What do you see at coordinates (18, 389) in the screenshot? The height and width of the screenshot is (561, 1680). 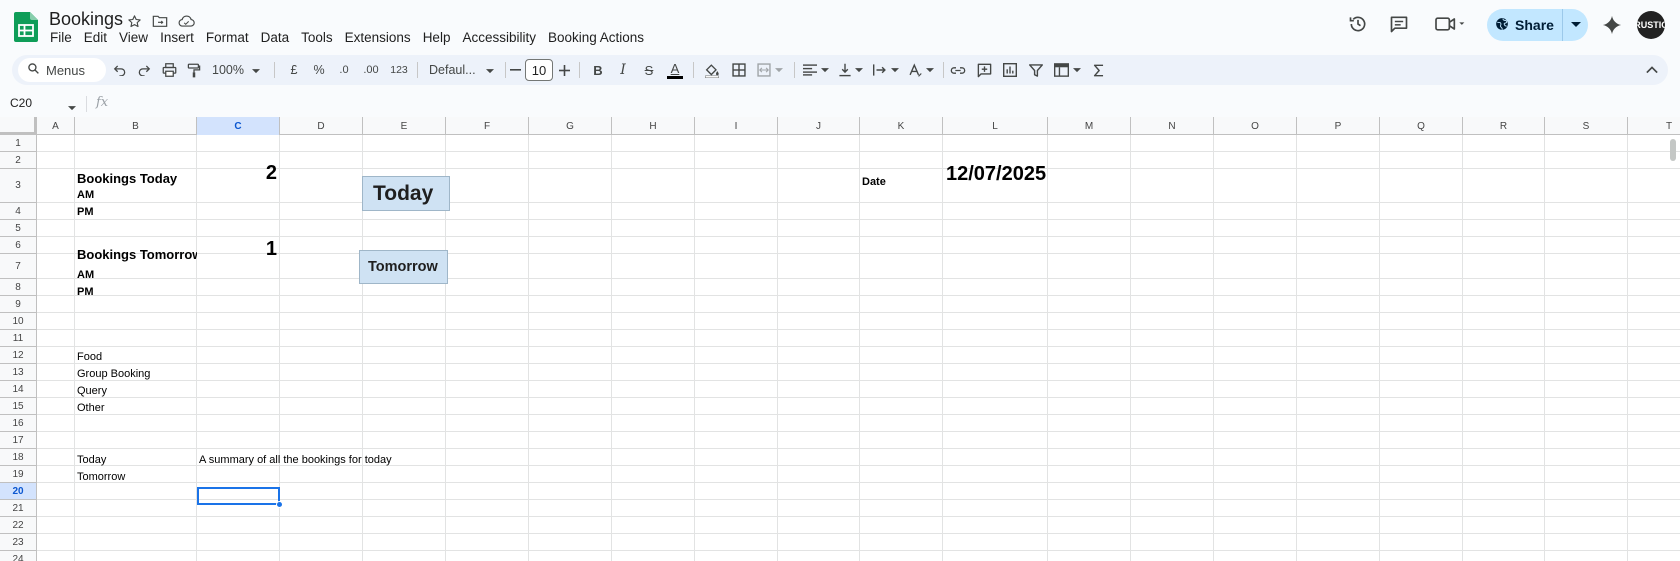 I see `row-header-14: 14` at bounding box center [18, 389].